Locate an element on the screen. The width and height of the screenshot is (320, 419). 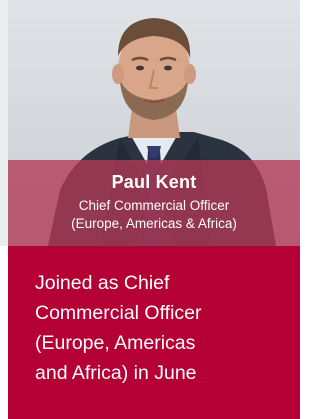
note-line-2: Commercial Officer is located at coordinates (118, 313).